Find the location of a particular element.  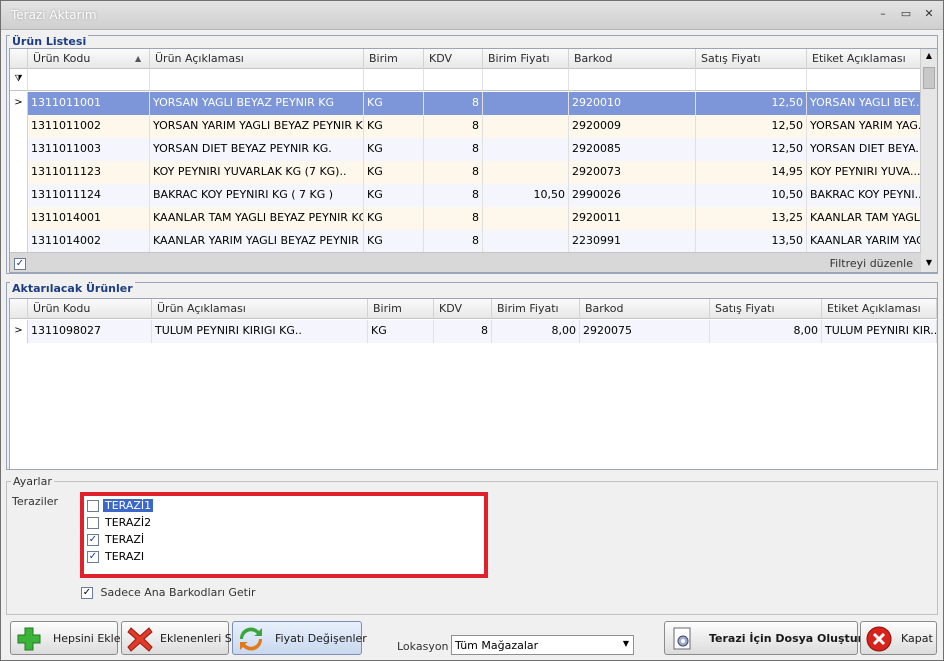

transfer-list-title: Aktarılacak Ürünler is located at coordinates (72, 288).